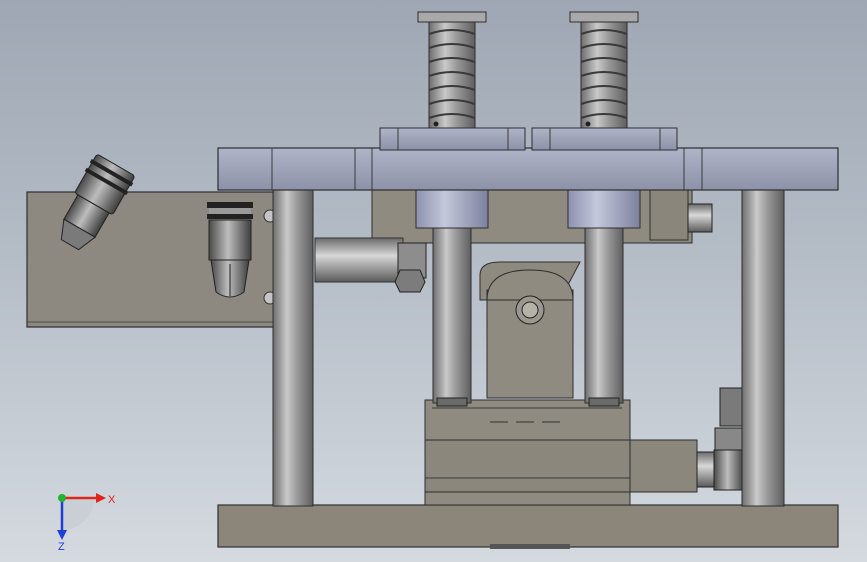  Describe the element at coordinates (452, 139) in the screenshot. I see `spring-seat-left` at that location.